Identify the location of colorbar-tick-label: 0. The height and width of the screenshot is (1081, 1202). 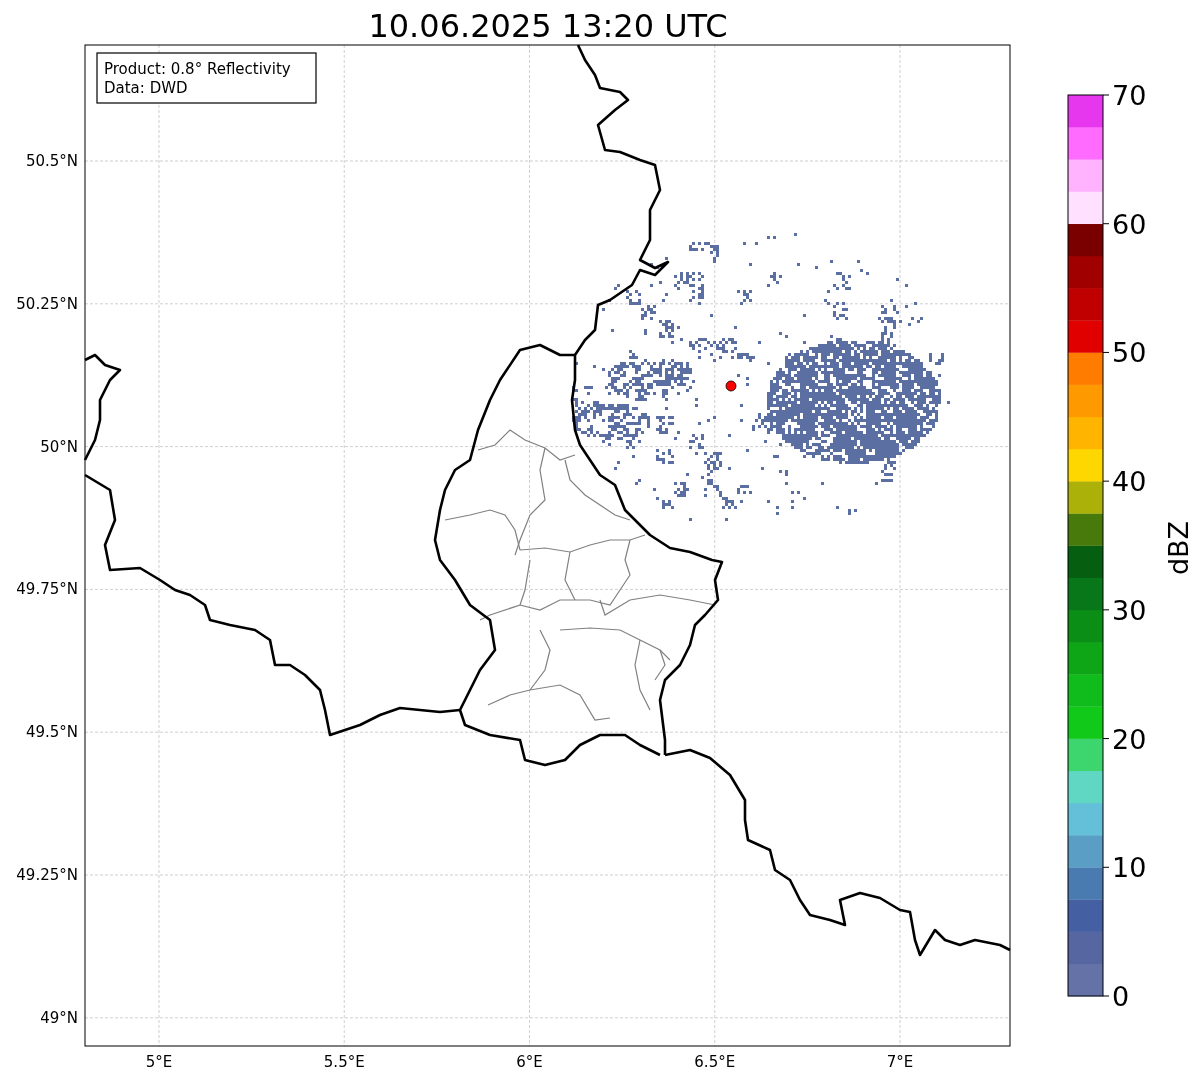
(1121, 996).